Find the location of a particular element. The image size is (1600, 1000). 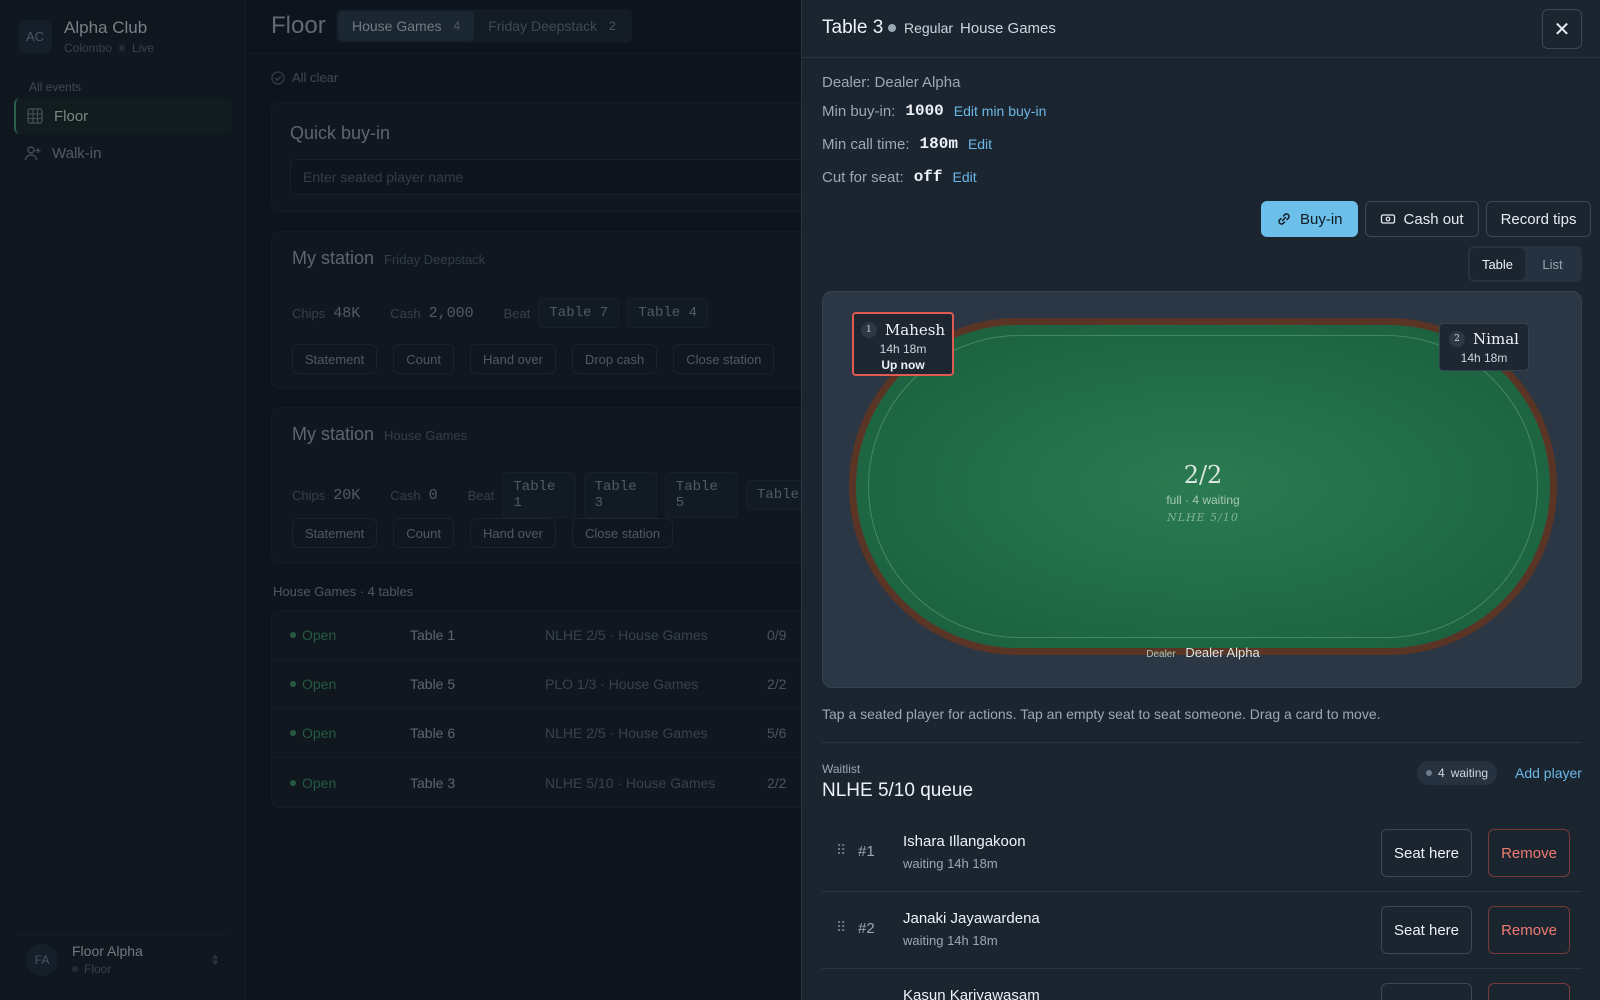

edit-min-buyin-link: Edit min buy-in is located at coordinates (1000, 111).